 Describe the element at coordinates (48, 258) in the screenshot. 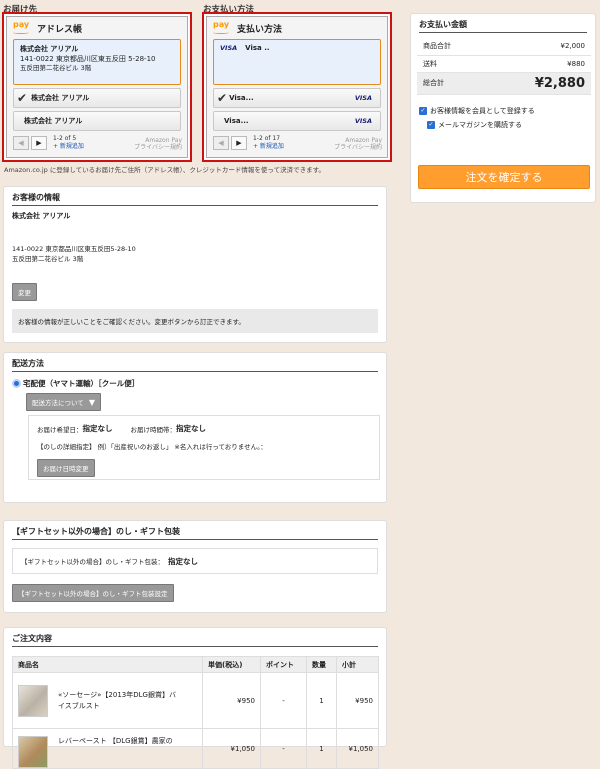

I see `customer-address-line2: 五反田第二花谷ビル 3階` at that location.